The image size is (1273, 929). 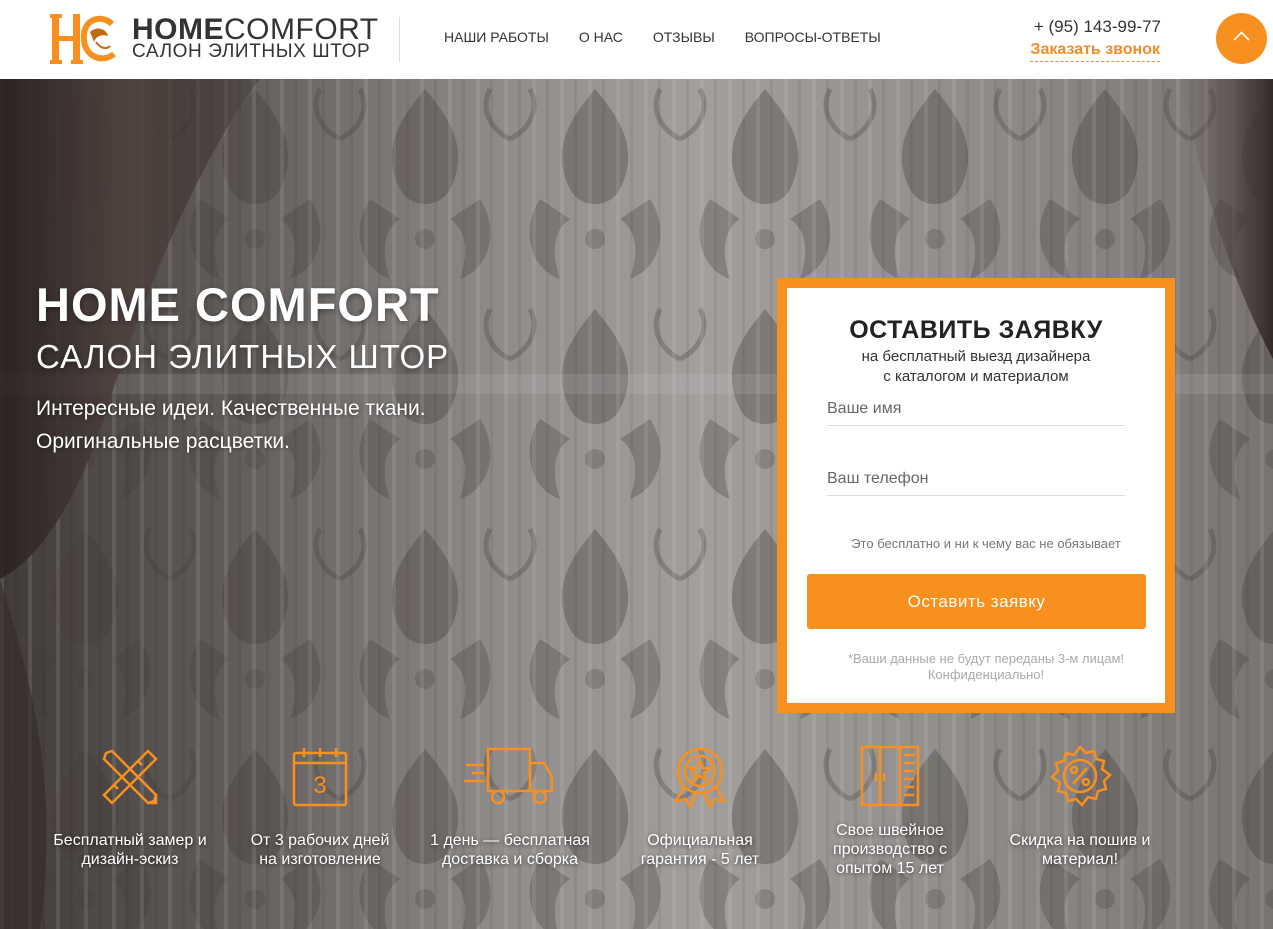 What do you see at coordinates (130, 807) in the screenshot?
I see `feature-free-measure: Бесплатный замер и дизайн-эскиз` at bounding box center [130, 807].